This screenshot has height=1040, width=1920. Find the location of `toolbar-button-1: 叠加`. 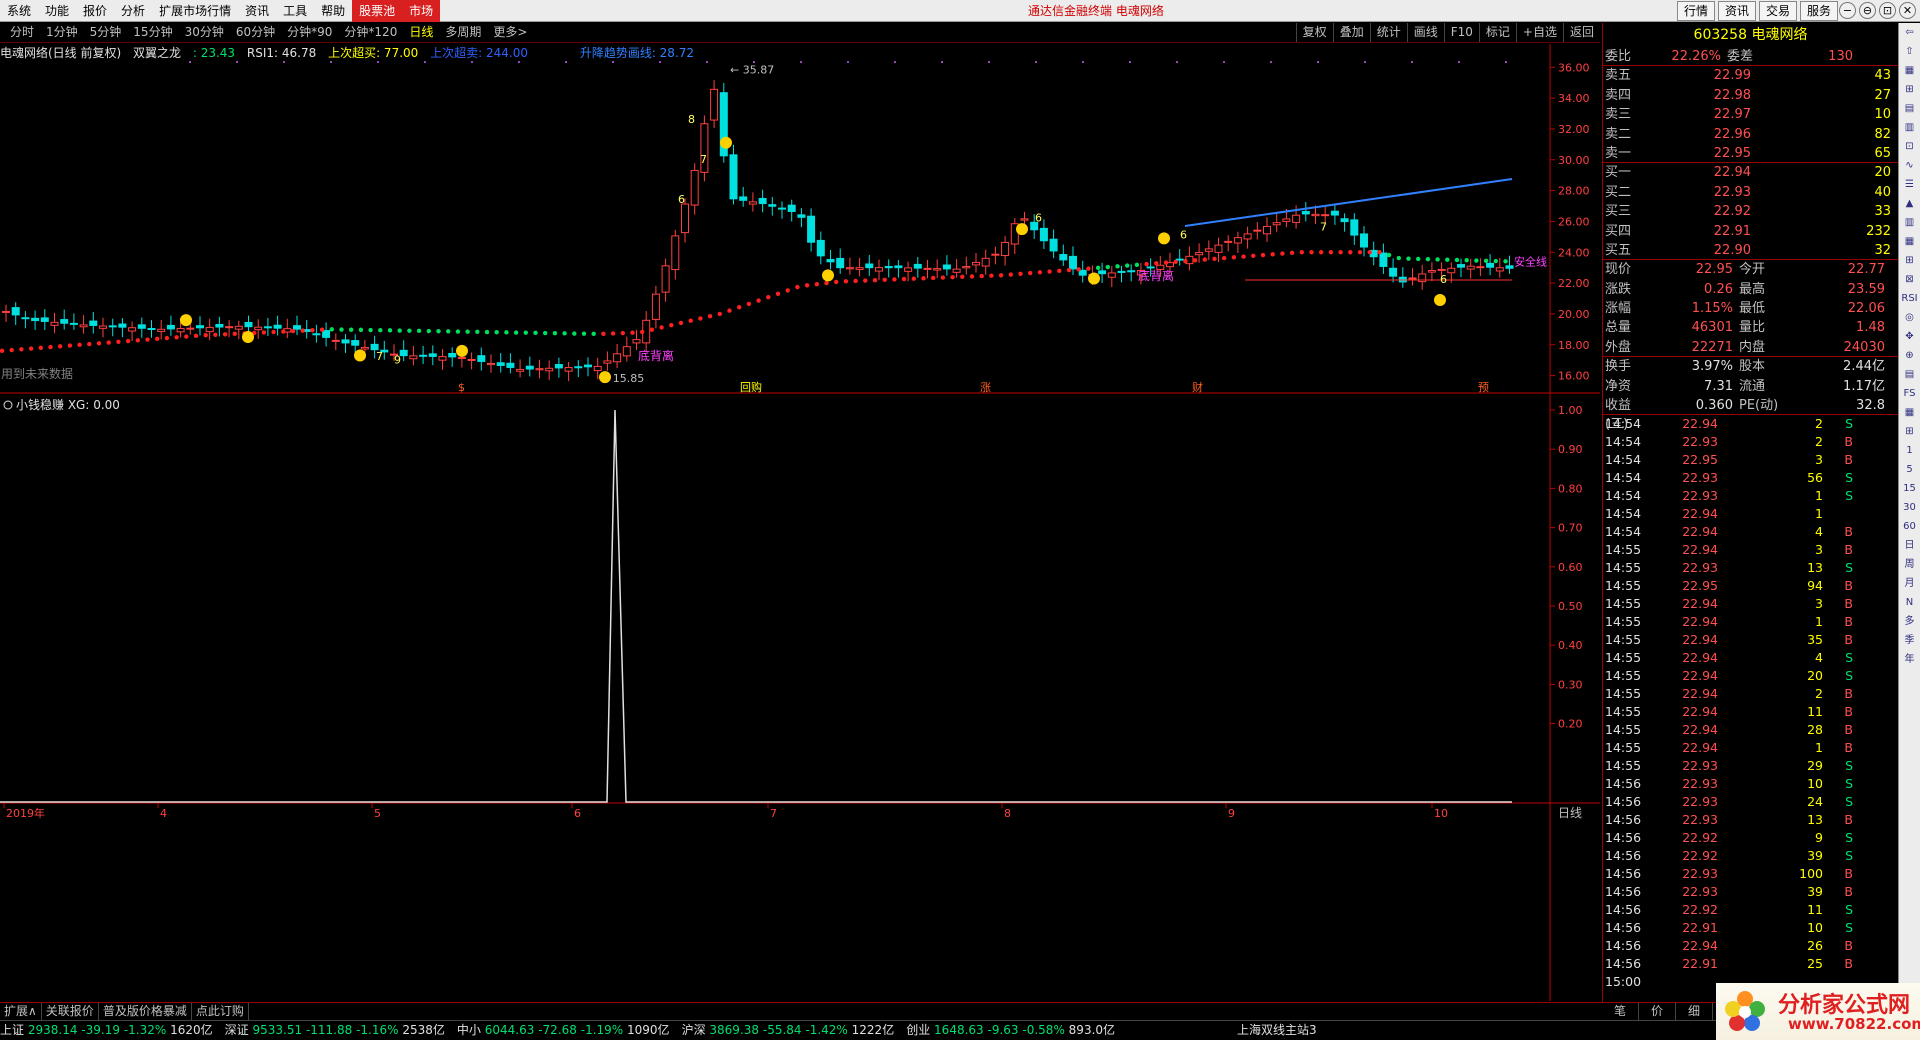

toolbar-button-1: 叠加 is located at coordinates (1351, 32).